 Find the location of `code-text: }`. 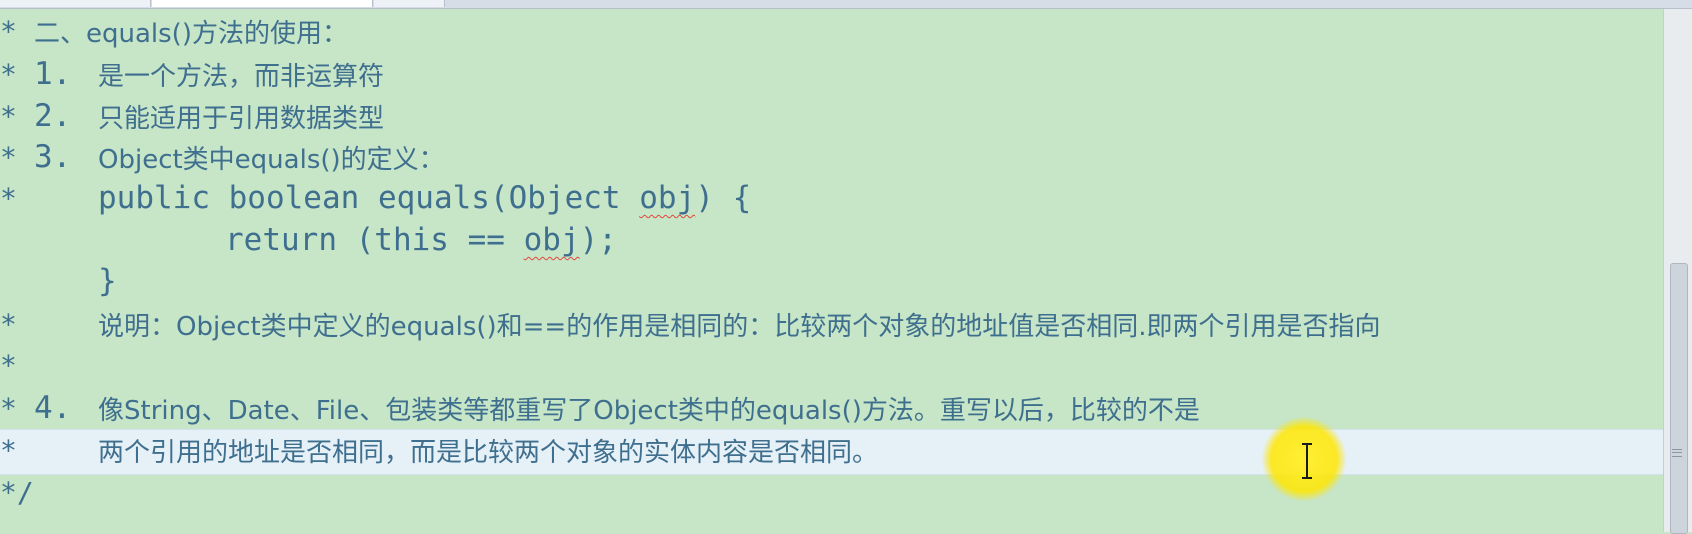

code-text: } is located at coordinates (107, 281).